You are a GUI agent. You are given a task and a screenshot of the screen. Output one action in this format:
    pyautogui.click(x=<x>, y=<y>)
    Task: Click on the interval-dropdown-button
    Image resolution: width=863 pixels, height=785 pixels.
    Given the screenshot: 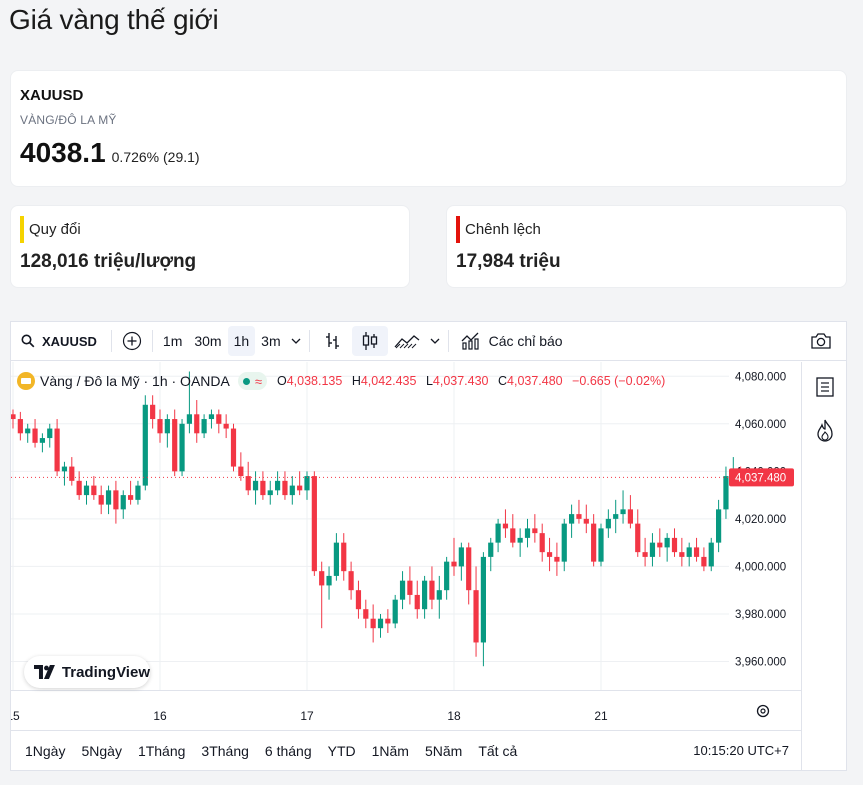 What is the action you would take?
    pyautogui.click(x=296, y=341)
    